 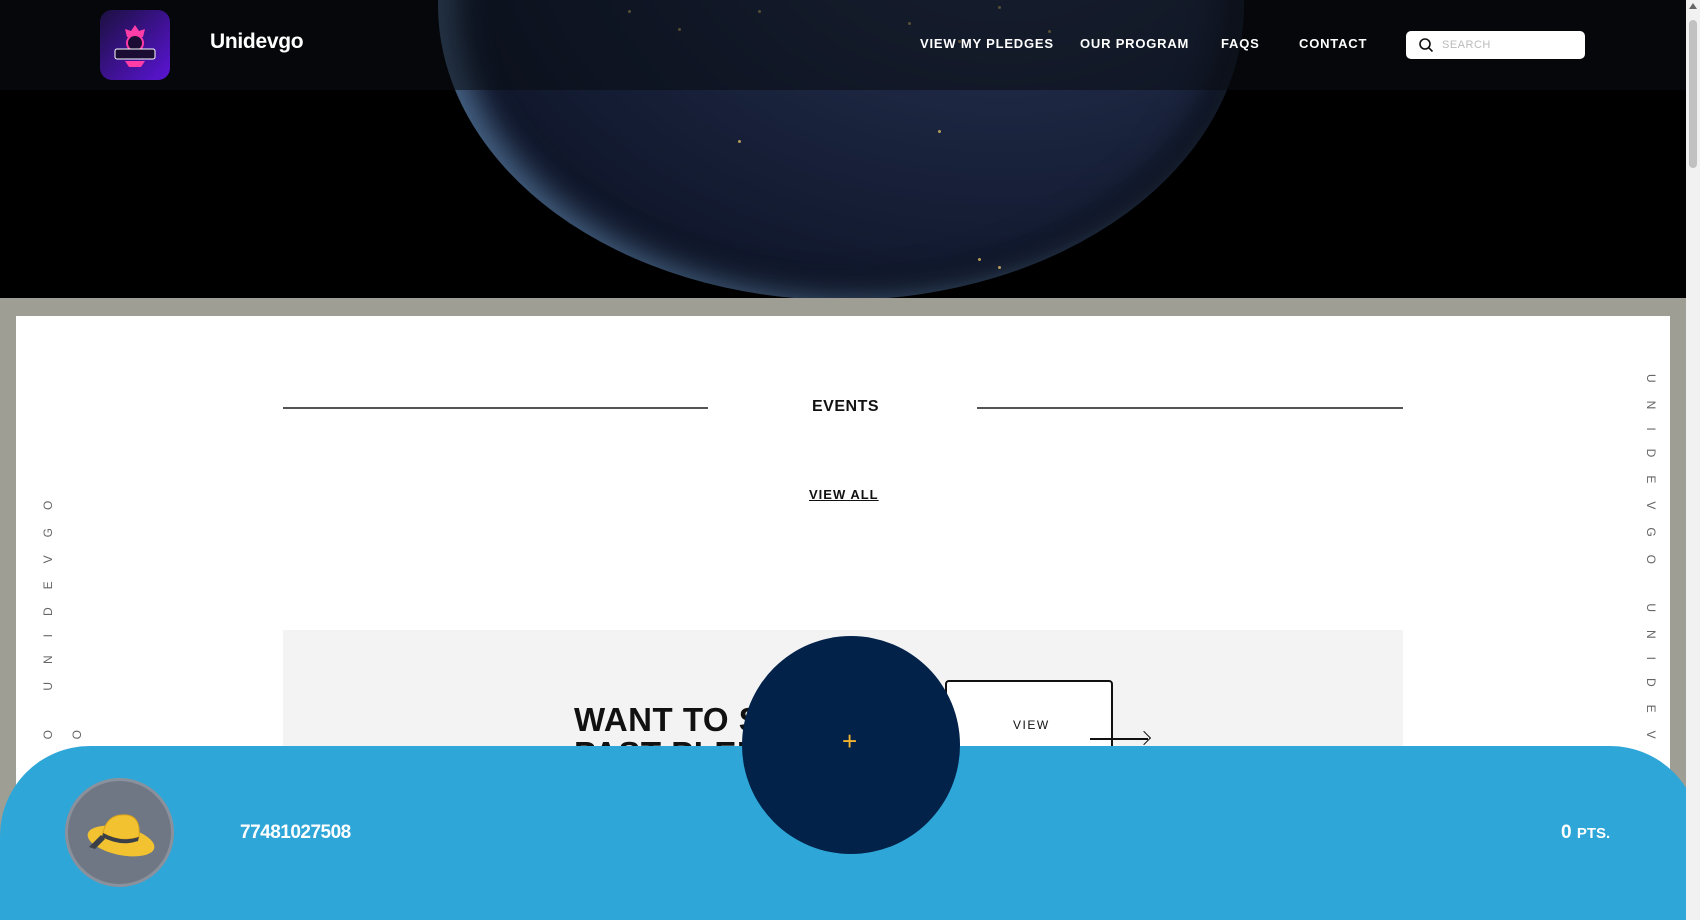 I want to click on hat-avatar-icon, so click(x=120, y=834).